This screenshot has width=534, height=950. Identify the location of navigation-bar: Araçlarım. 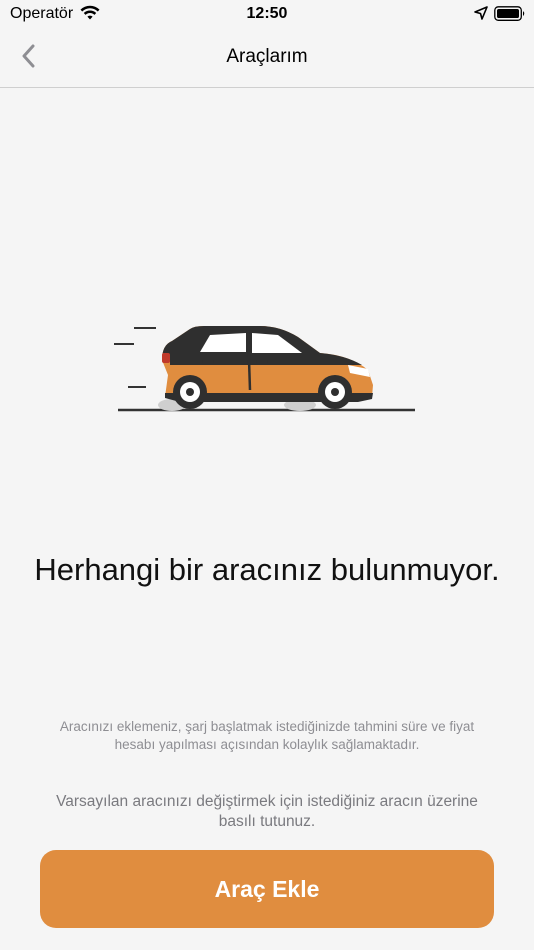
(267, 59).